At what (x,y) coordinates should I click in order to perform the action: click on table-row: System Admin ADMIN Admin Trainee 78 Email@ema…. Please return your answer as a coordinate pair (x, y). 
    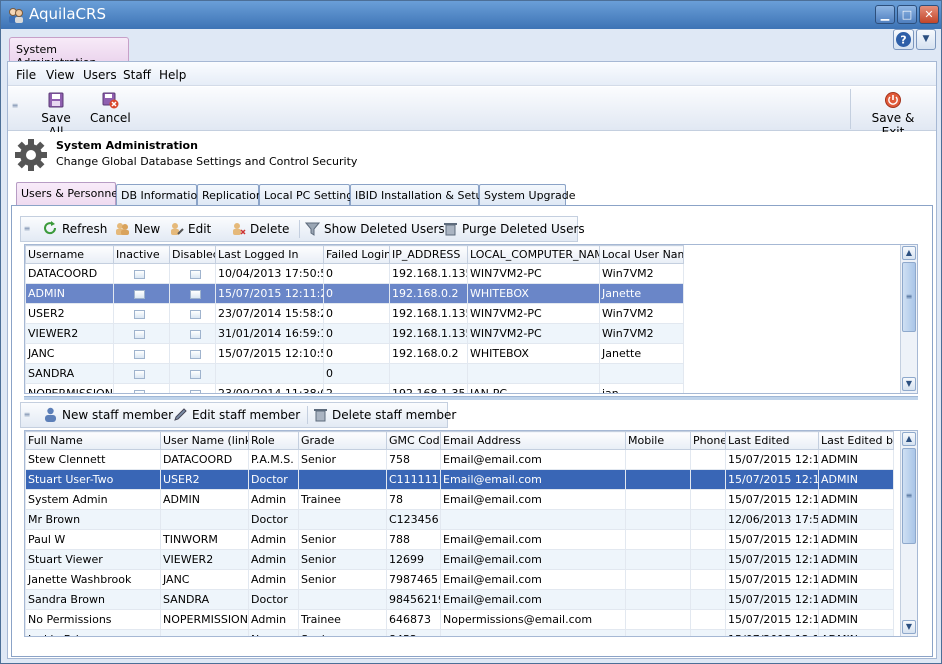
    Looking at the image, I should click on (459, 499).